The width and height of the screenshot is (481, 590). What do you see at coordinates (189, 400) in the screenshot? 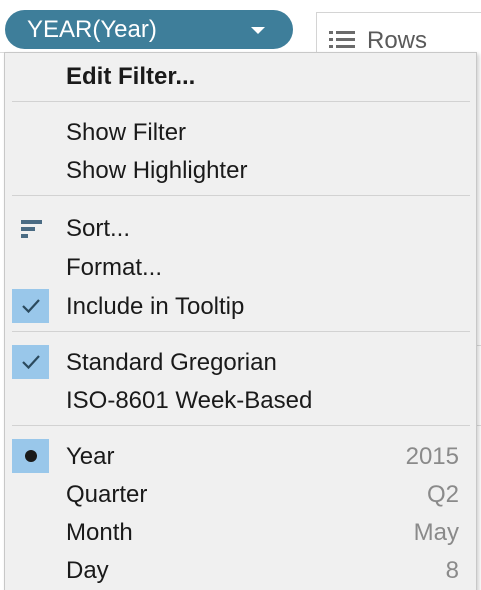
I see `menu-item-label: ISO-8601 Week-Based` at bounding box center [189, 400].